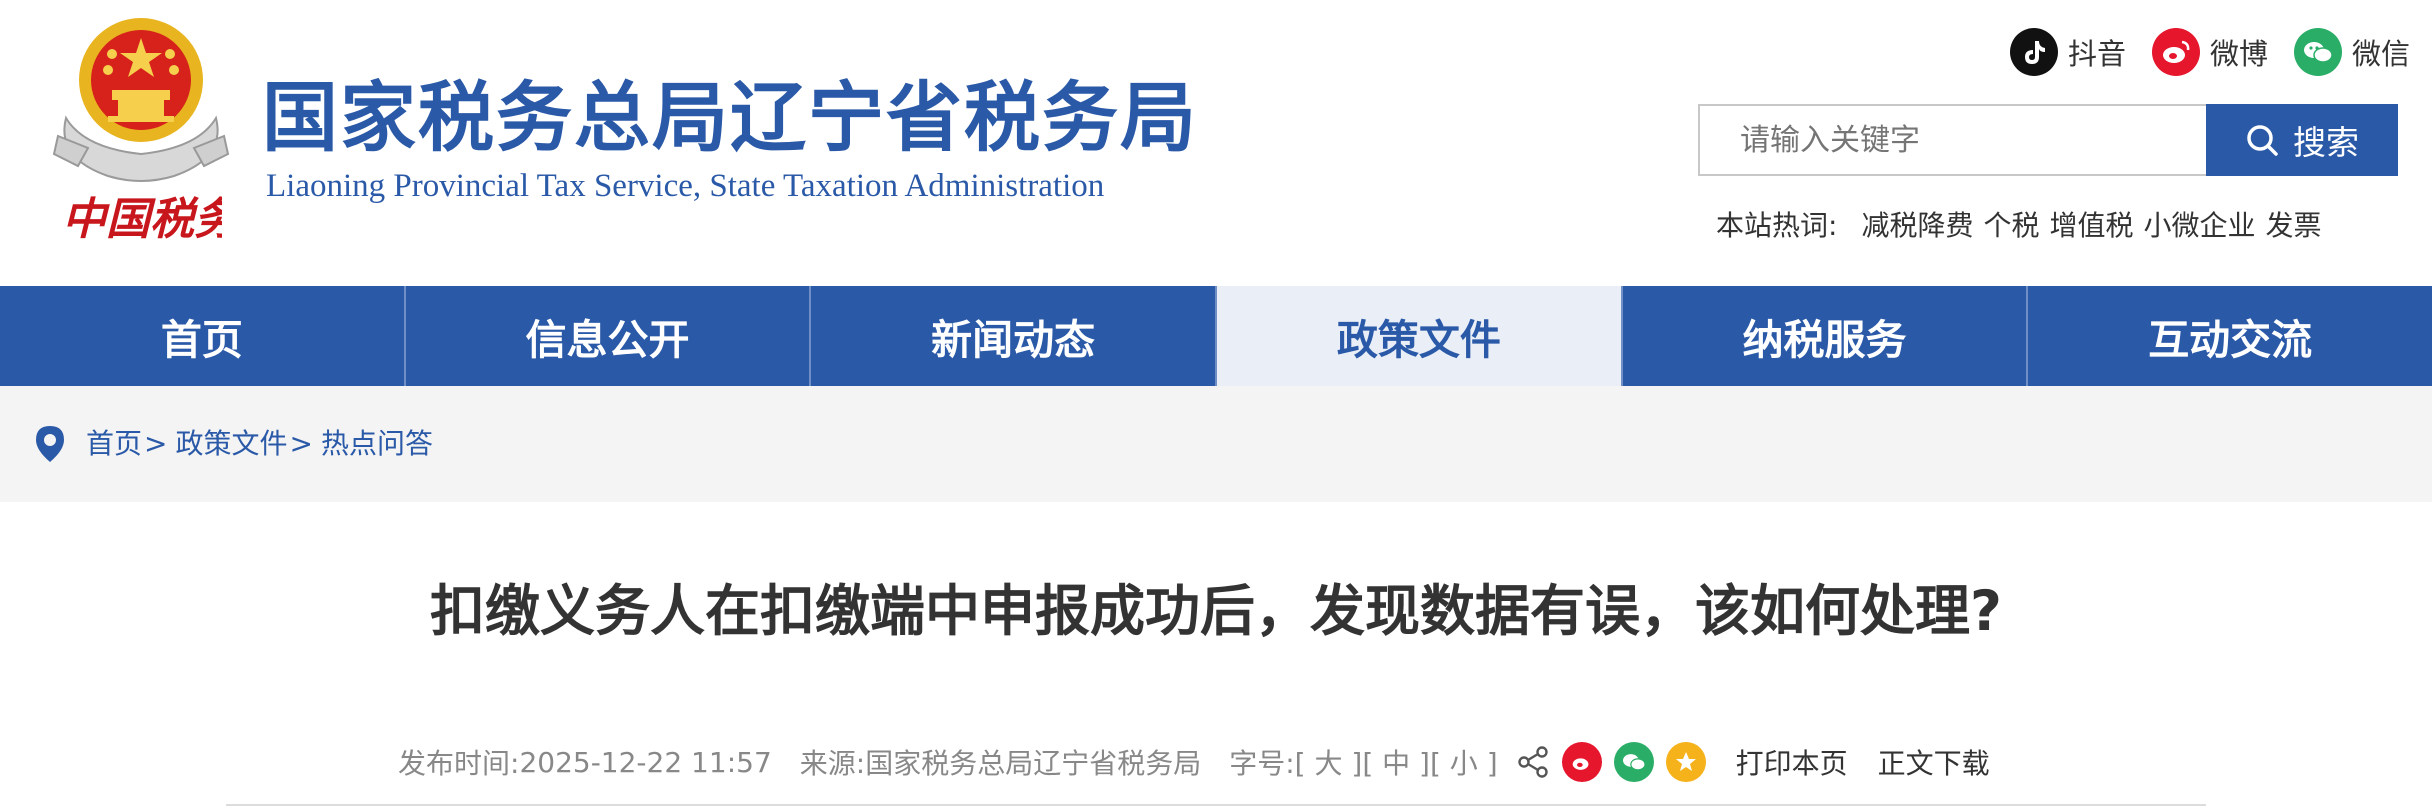  I want to click on nav-item-interaction: 互动交流, so click(2230, 336).